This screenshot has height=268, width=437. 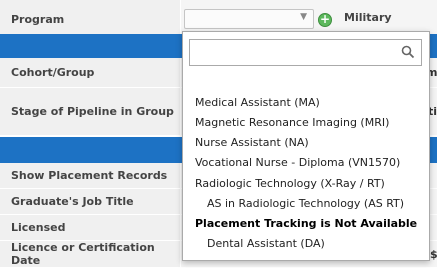 I want to click on licensed-label: Licensed, so click(x=90, y=228).